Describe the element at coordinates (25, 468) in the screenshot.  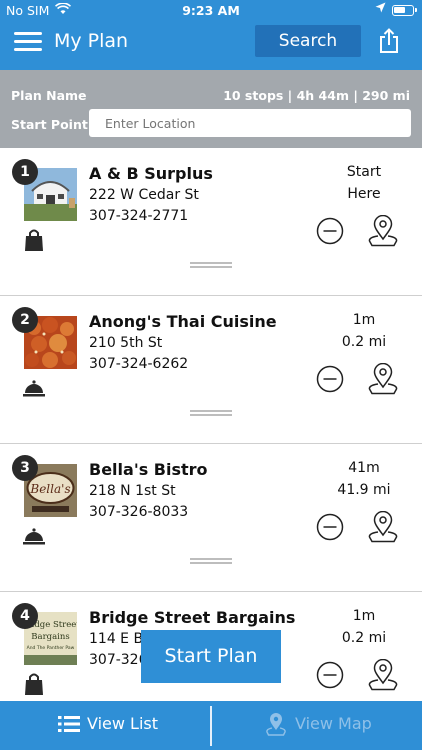
I see `stop-number-badge: 3` at that location.